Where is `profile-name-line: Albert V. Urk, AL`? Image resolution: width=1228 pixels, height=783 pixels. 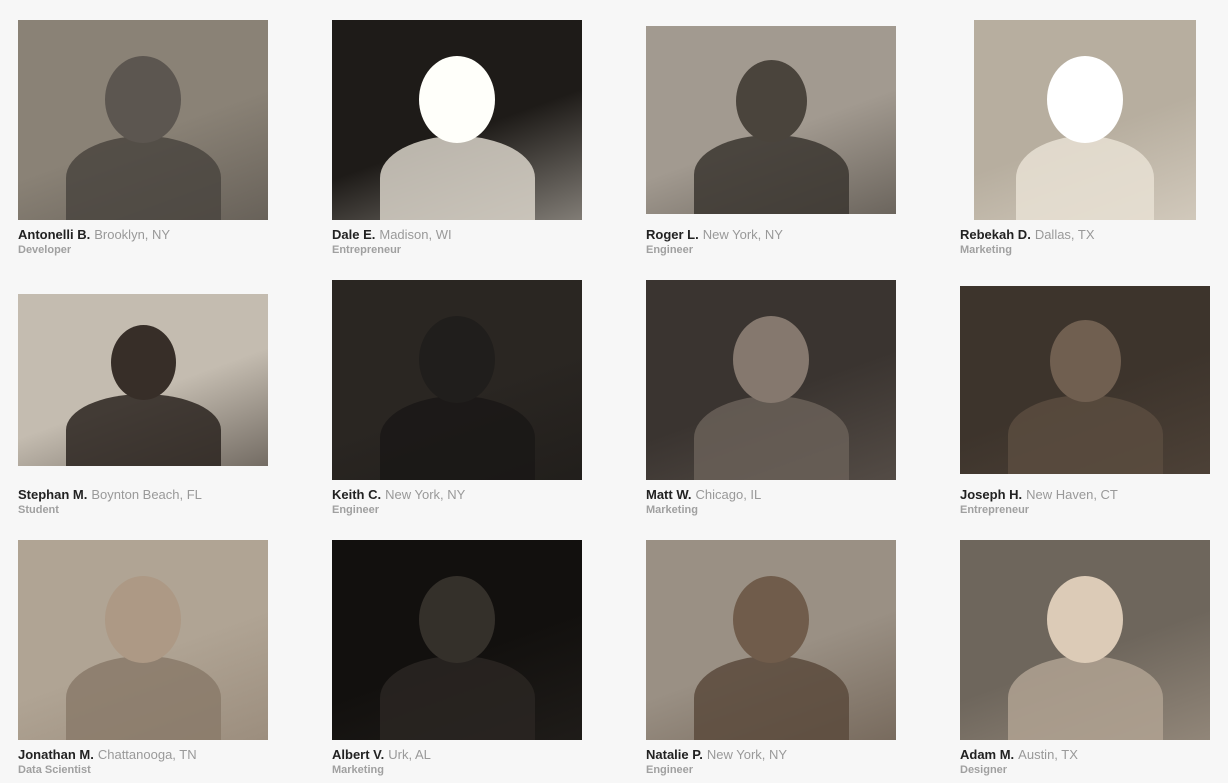 profile-name-line: Albert V. Urk, AL is located at coordinates (457, 754).